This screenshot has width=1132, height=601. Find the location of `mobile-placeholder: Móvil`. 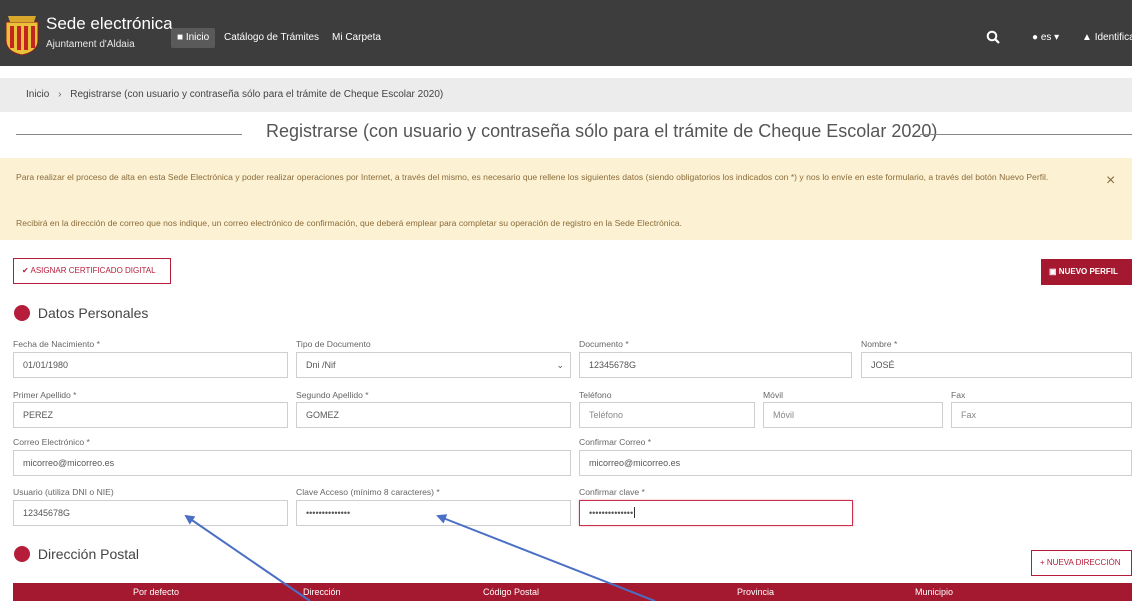

mobile-placeholder: Móvil is located at coordinates (784, 415).